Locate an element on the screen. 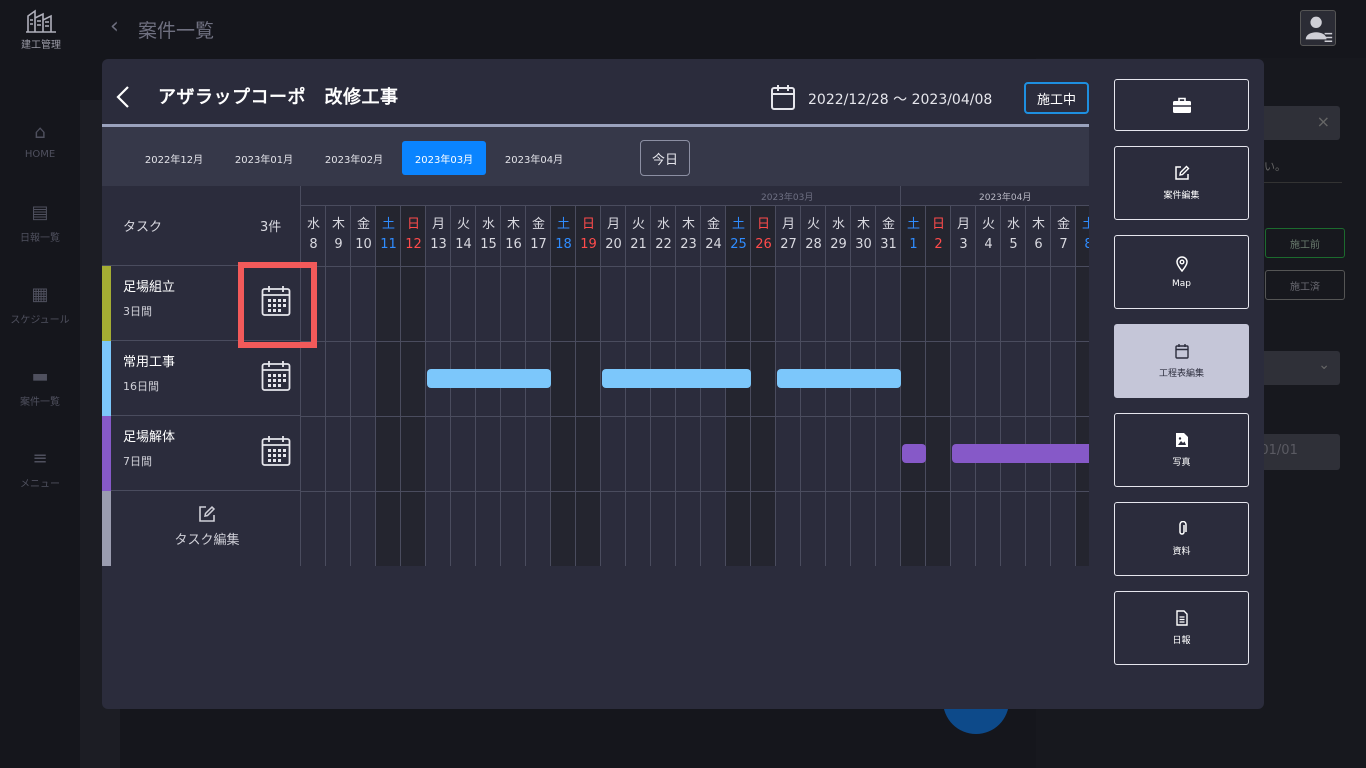  task-row: 足場解体 7日間 is located at coordinates (201, 453).